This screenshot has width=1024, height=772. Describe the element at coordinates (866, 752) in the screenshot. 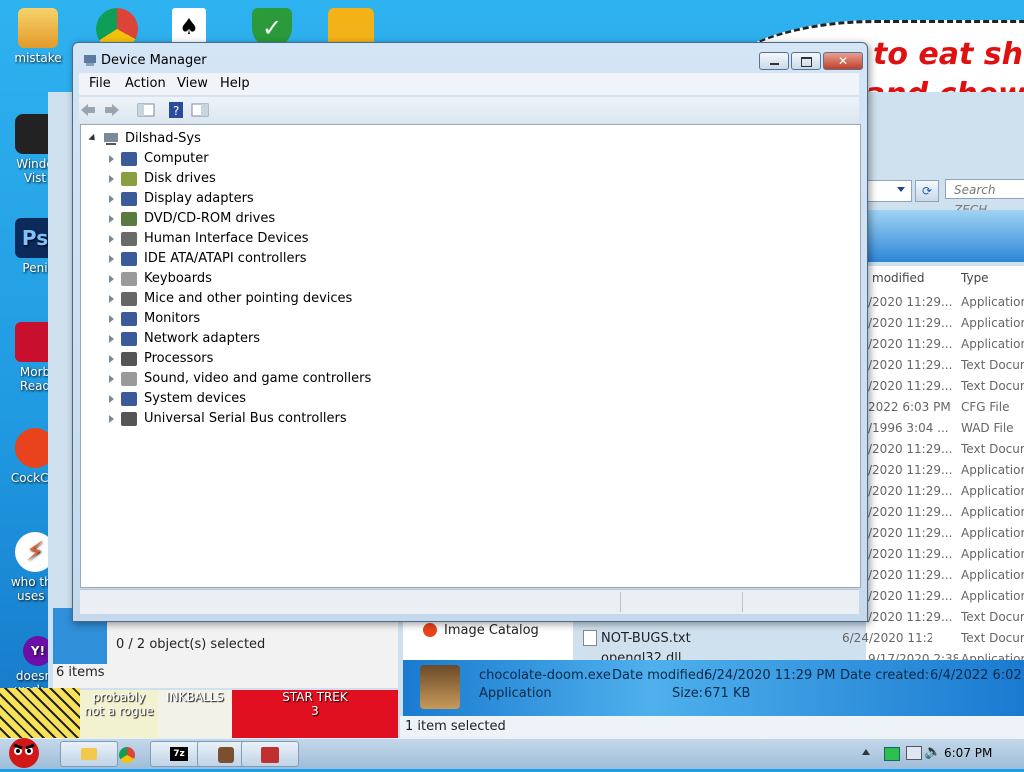

I see `show-hidden-icons-icon` at that location.